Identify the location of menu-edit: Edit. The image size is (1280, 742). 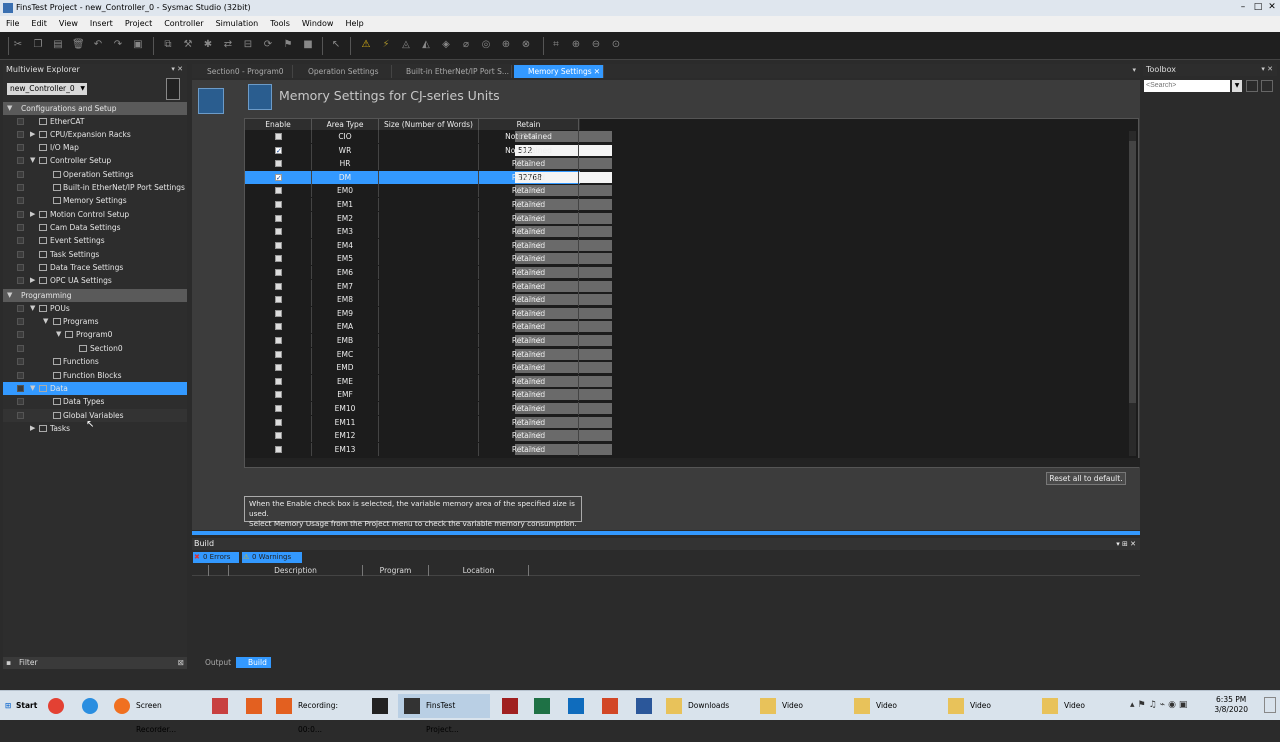
(39, 24).